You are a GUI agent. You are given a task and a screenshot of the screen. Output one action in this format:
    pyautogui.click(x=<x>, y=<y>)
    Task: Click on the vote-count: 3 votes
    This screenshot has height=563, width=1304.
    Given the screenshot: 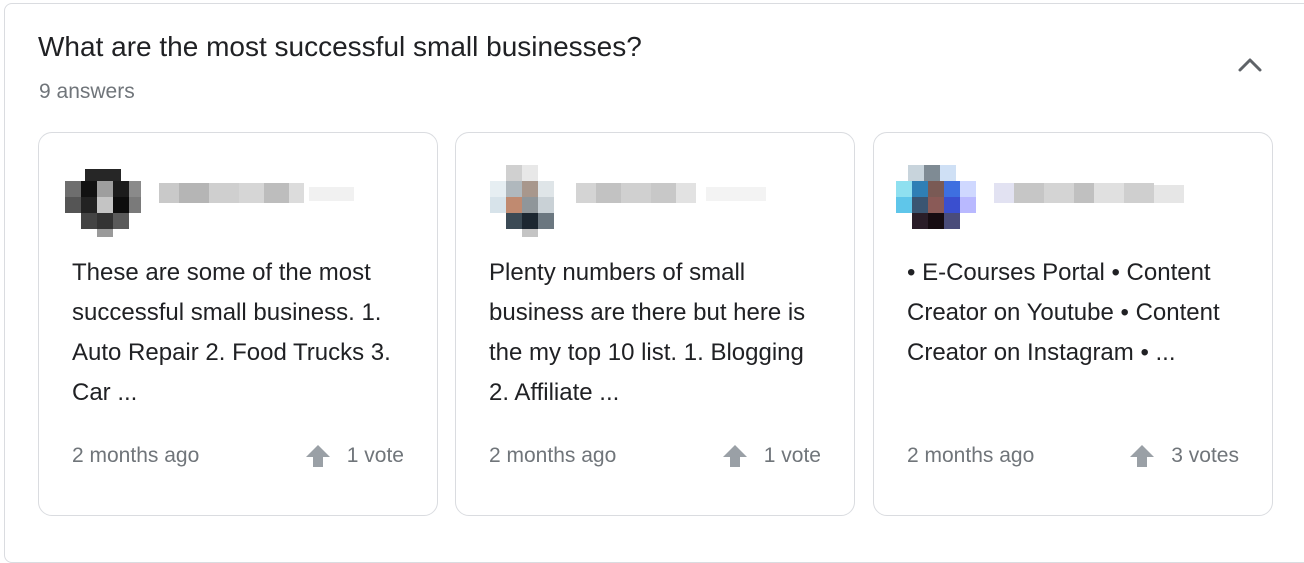 What is the action you would take?
    pyautogui.click(x=1184, y=456)
    